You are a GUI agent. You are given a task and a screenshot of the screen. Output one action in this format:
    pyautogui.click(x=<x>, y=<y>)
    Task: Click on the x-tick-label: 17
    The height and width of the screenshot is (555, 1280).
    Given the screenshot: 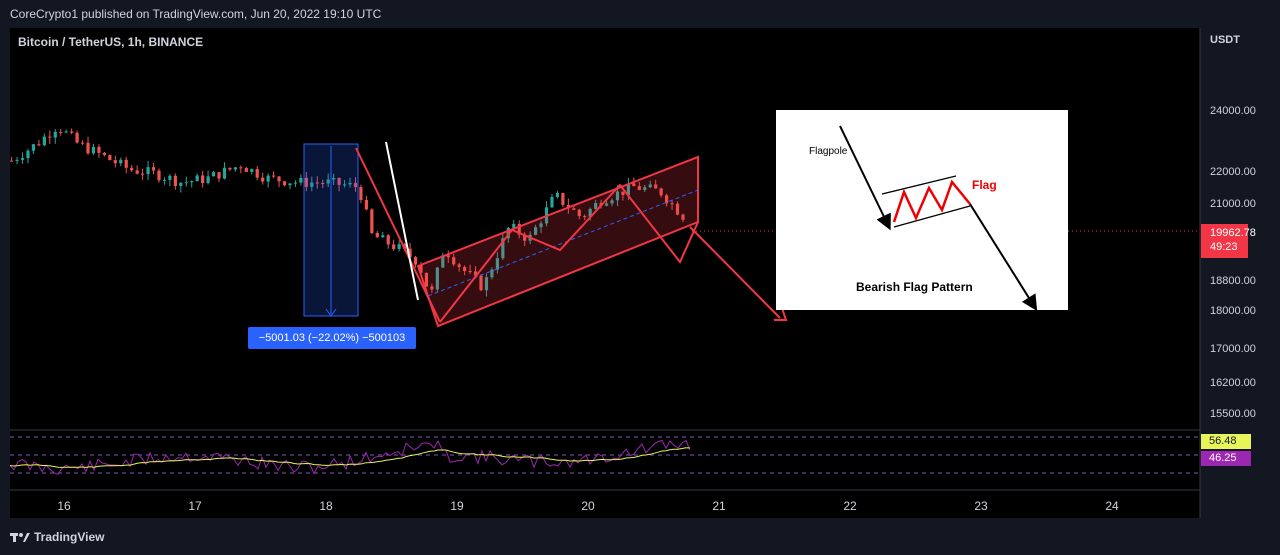 What is the action you would take?
    pyautogui.click(x=195, y=506)
    